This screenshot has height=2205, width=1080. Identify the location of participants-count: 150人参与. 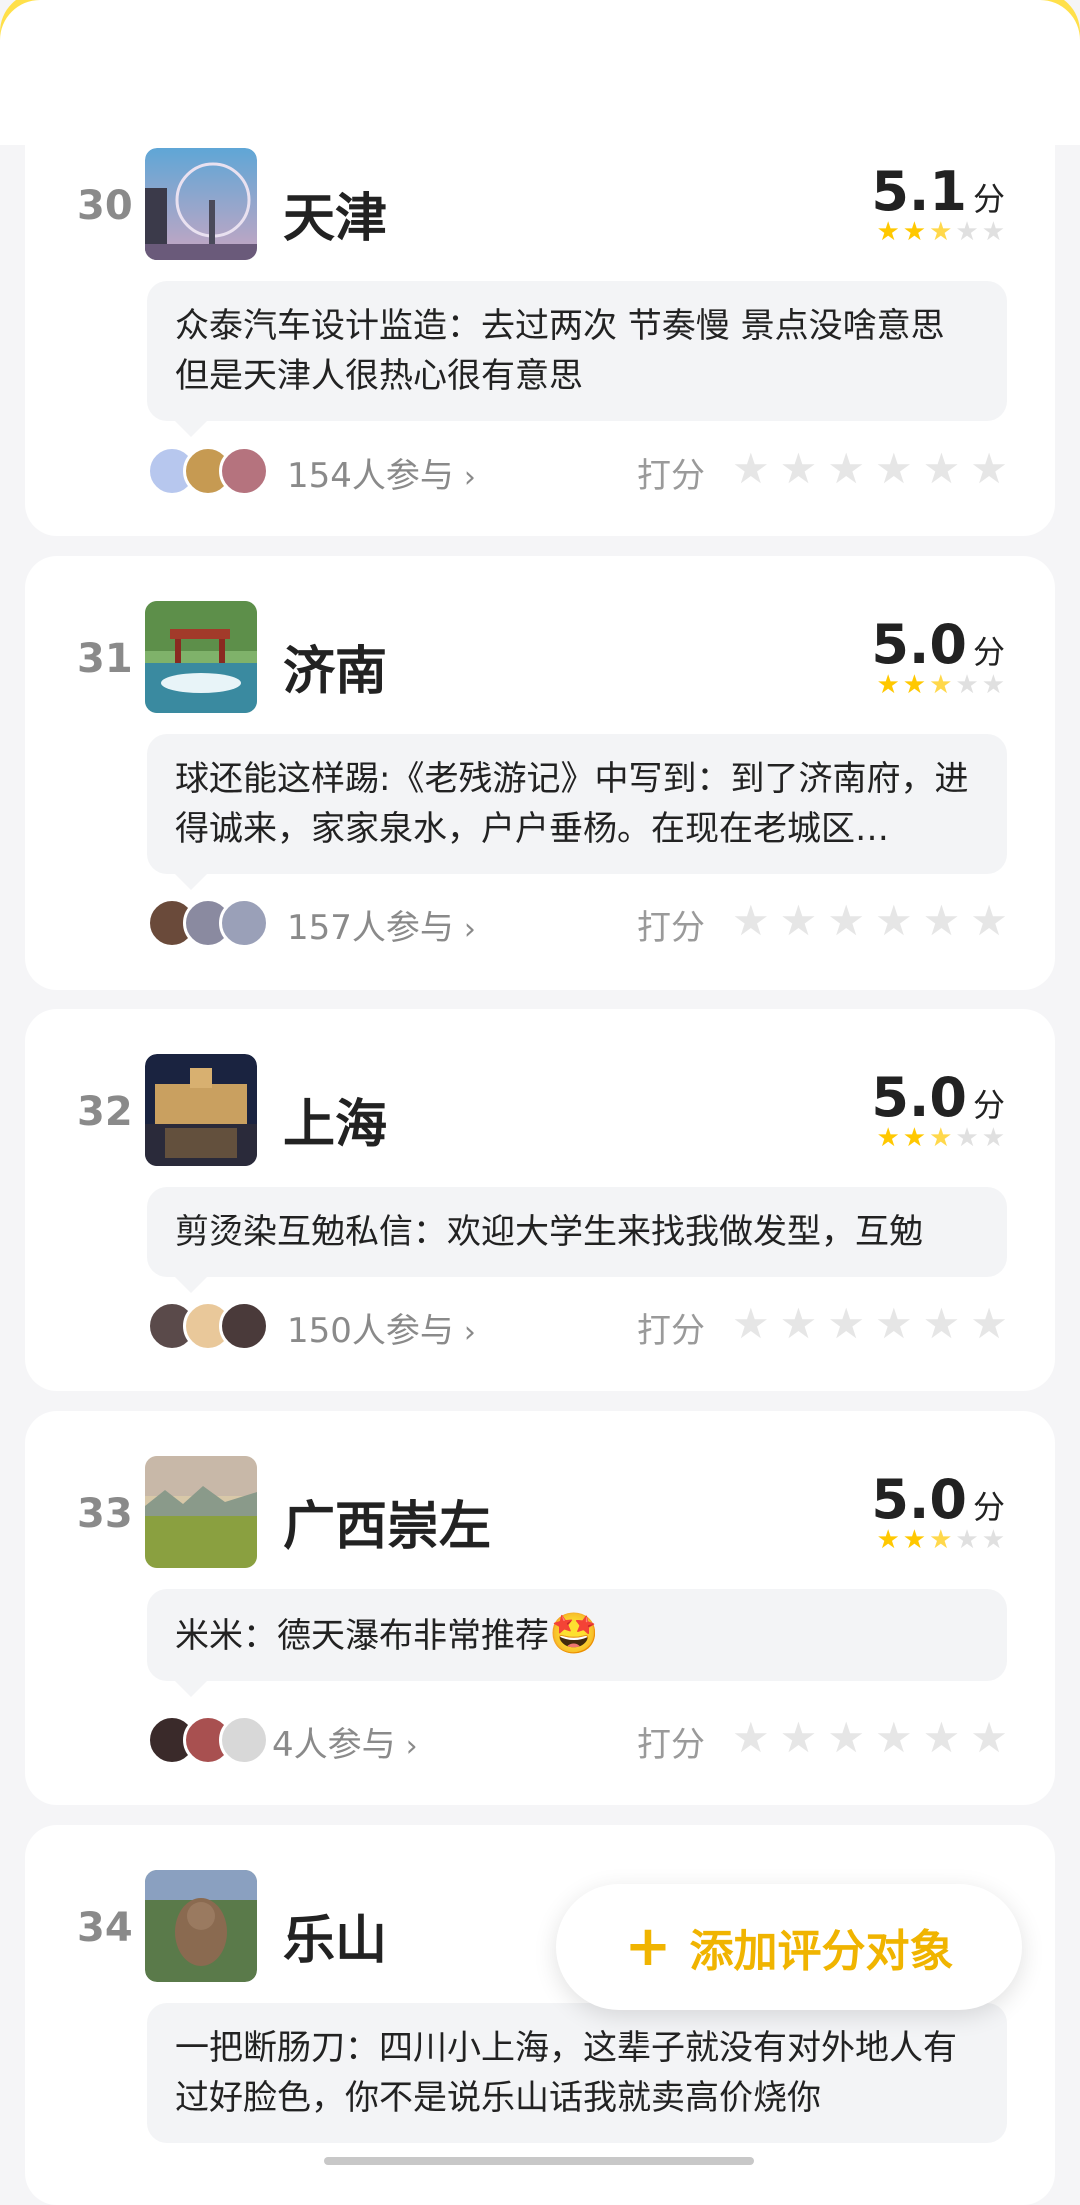
(370, 1331).